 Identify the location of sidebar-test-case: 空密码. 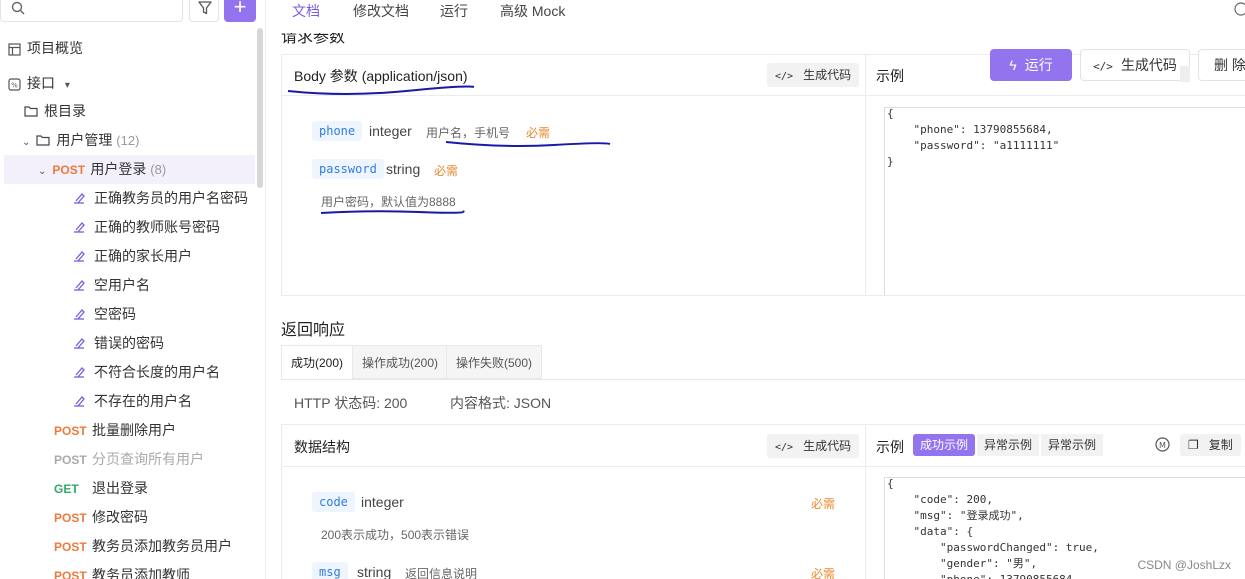
(127, 314).